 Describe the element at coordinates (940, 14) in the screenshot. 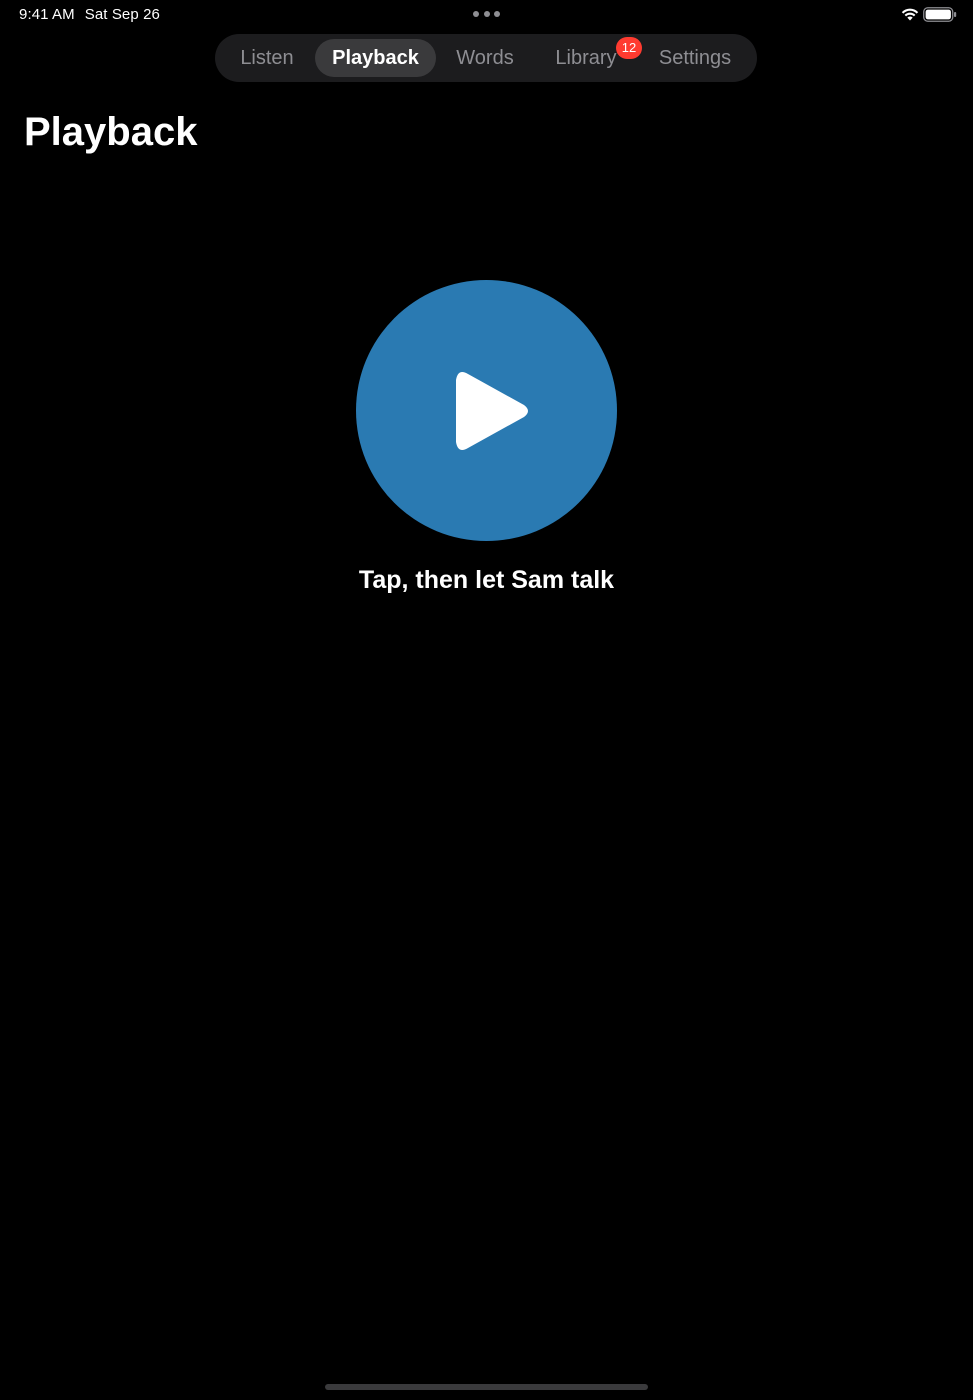

I see `battery-icon` at that location.